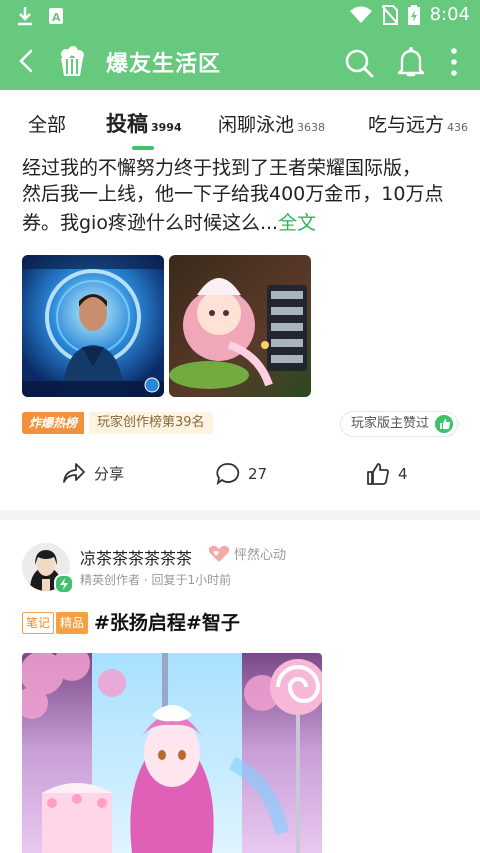 The height and width of the screenshot is (853, 480). What do you see at coordinates (233, 194) in the screenshot?
I see `post-text-line-2: 然后我一上线，他一下子给我400万金币，10万点` at bounding box center [233, 194].